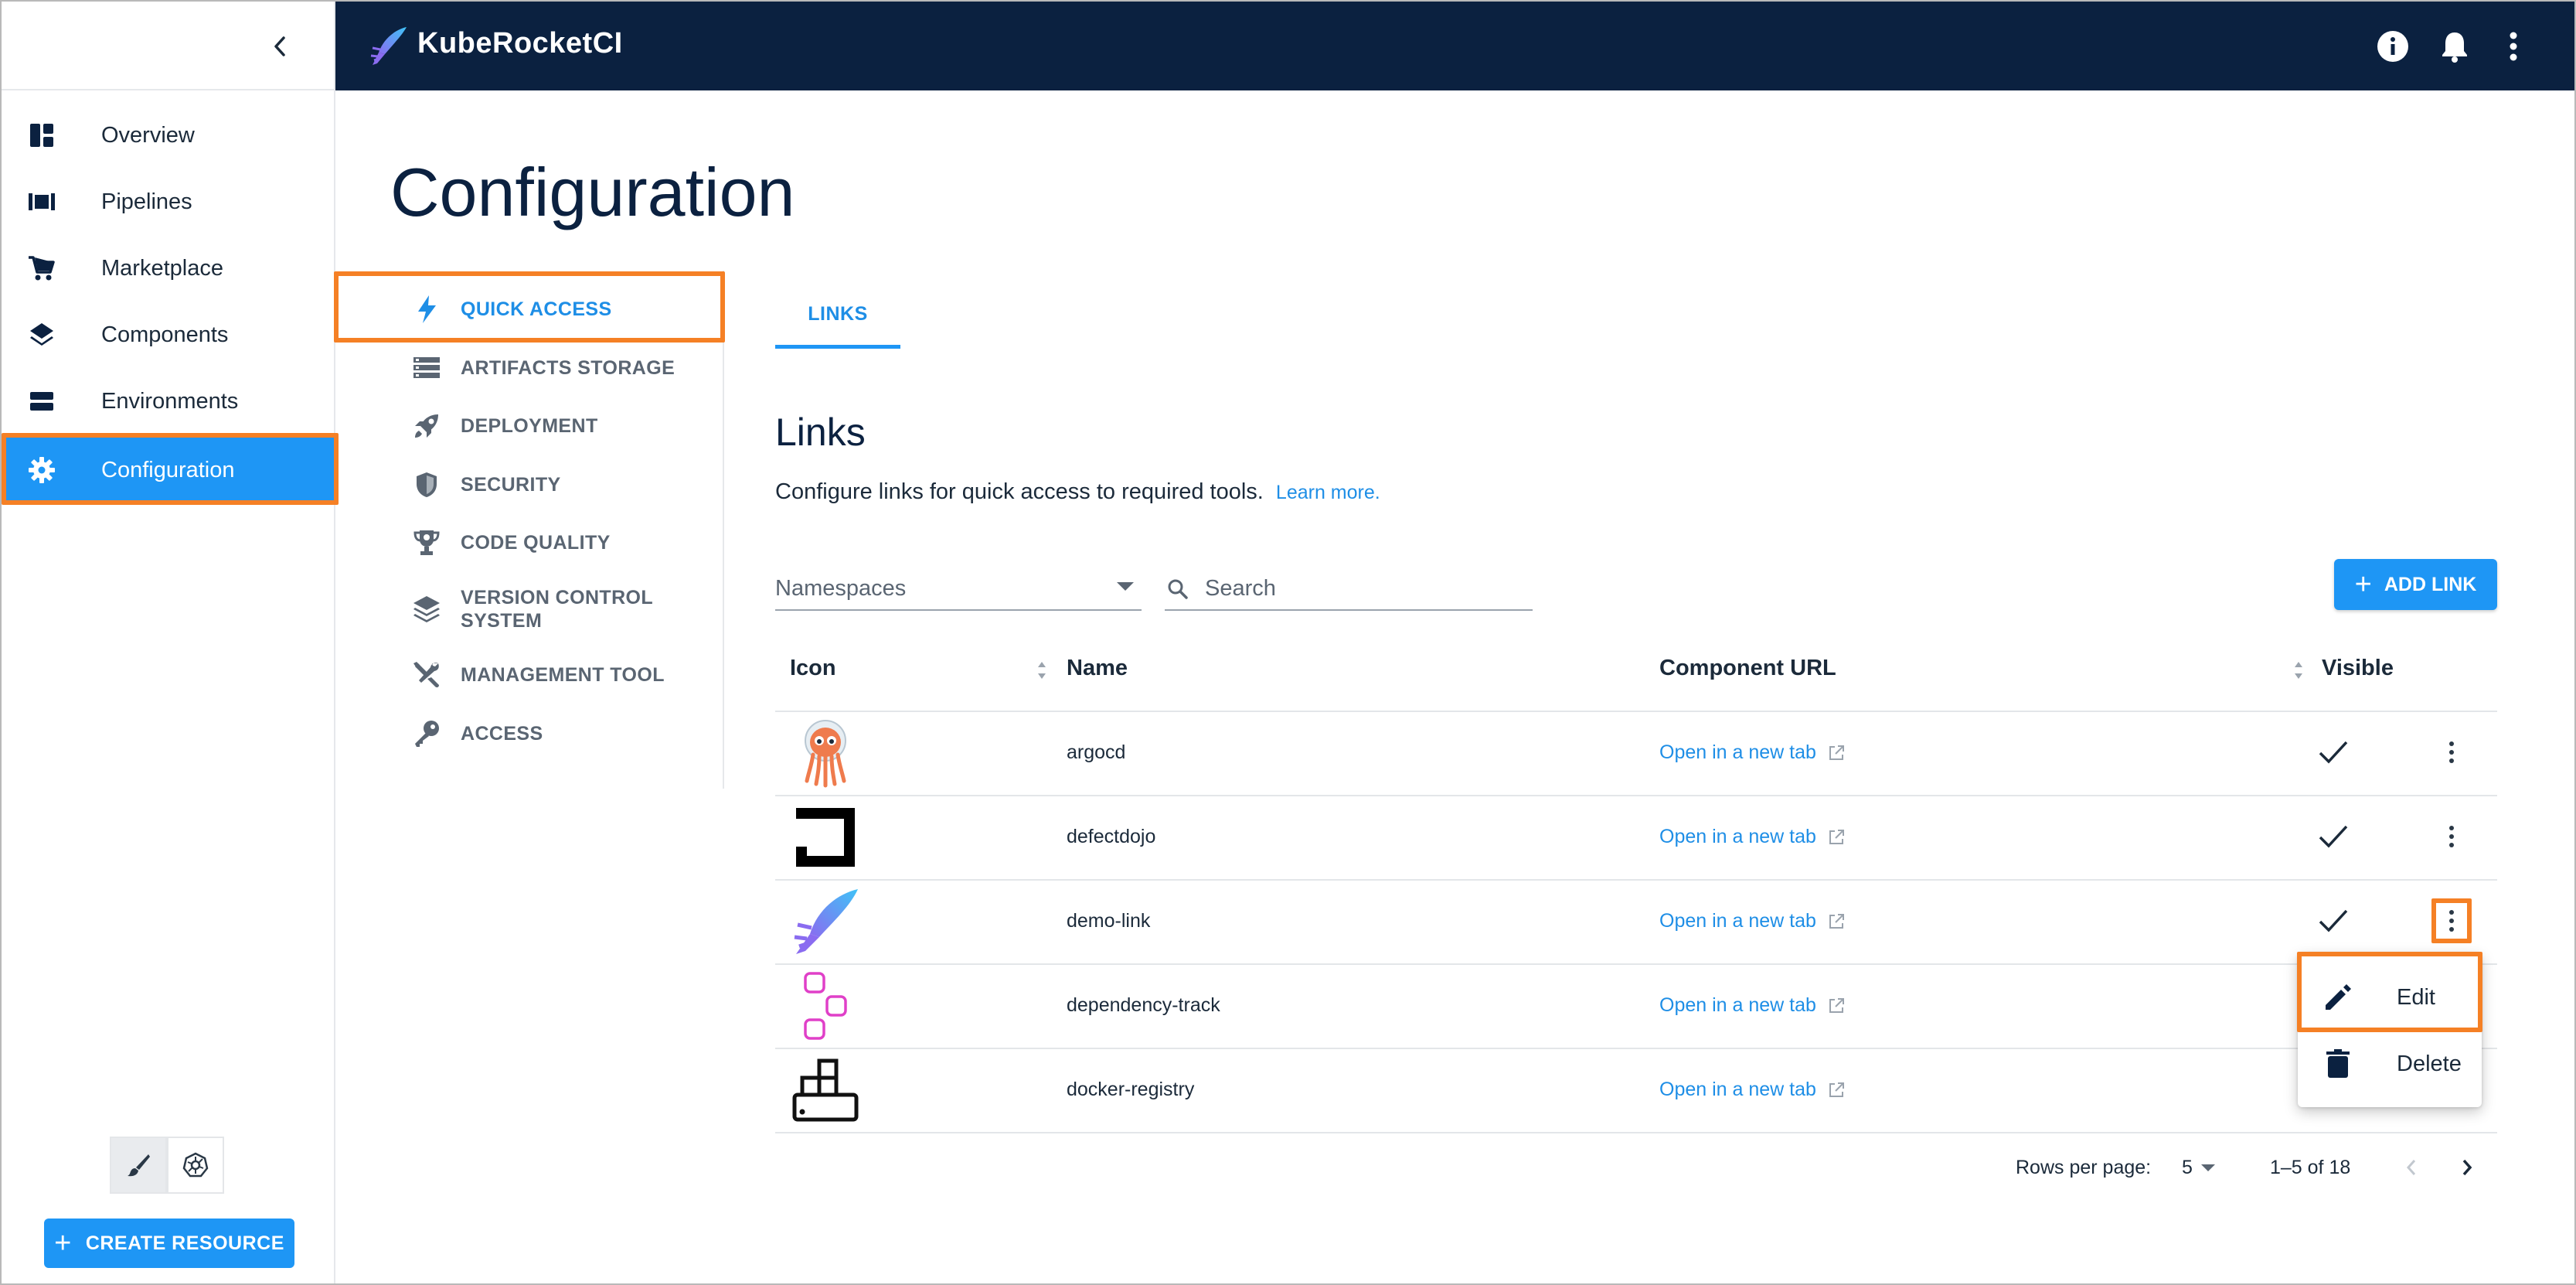 The image size is (2576, 1285). I want to click on subnav-artifacts-storage: ARTIFACTS STORAGE, so click(542, 368).